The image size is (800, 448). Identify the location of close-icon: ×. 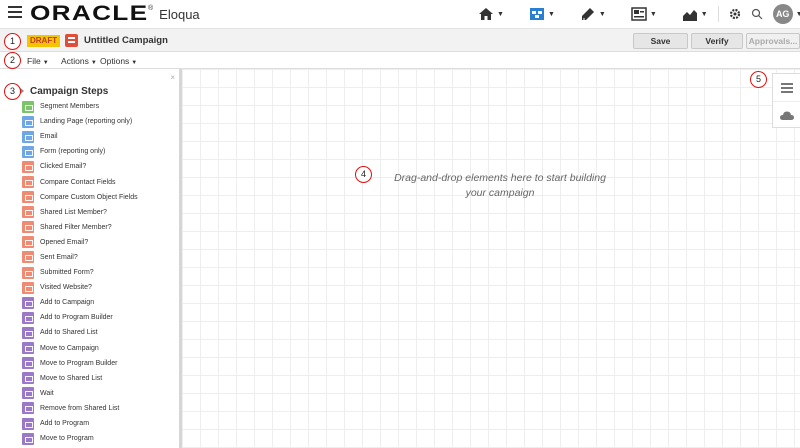
(172, 77).